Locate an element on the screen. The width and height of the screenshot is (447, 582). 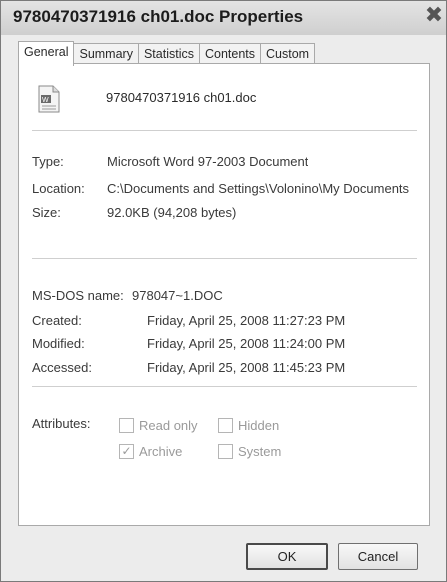
msdos-name-label: MS-DOS name: is located at coordinates (78, 295).